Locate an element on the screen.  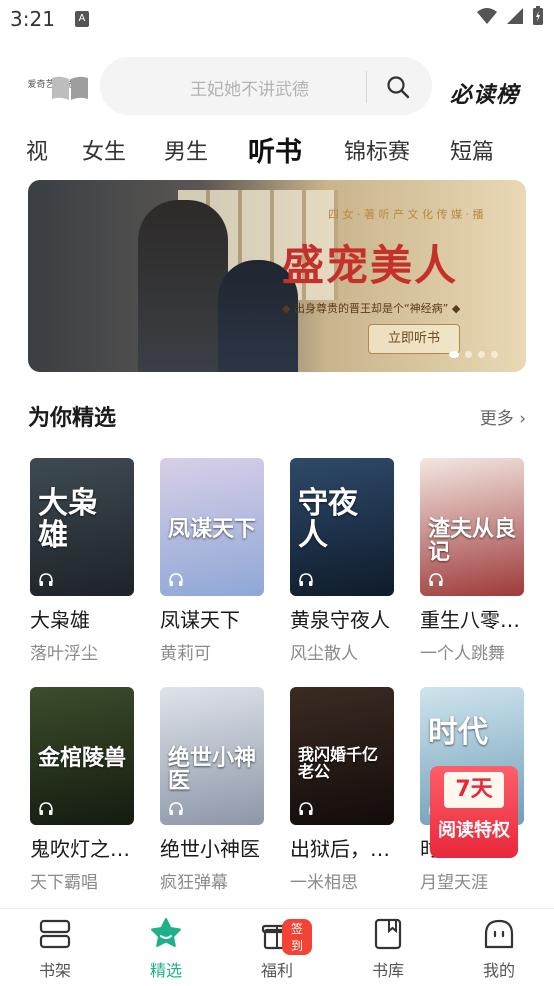
cover-title: 我闪婚千亿老公 is located at coordinates (338, 763).